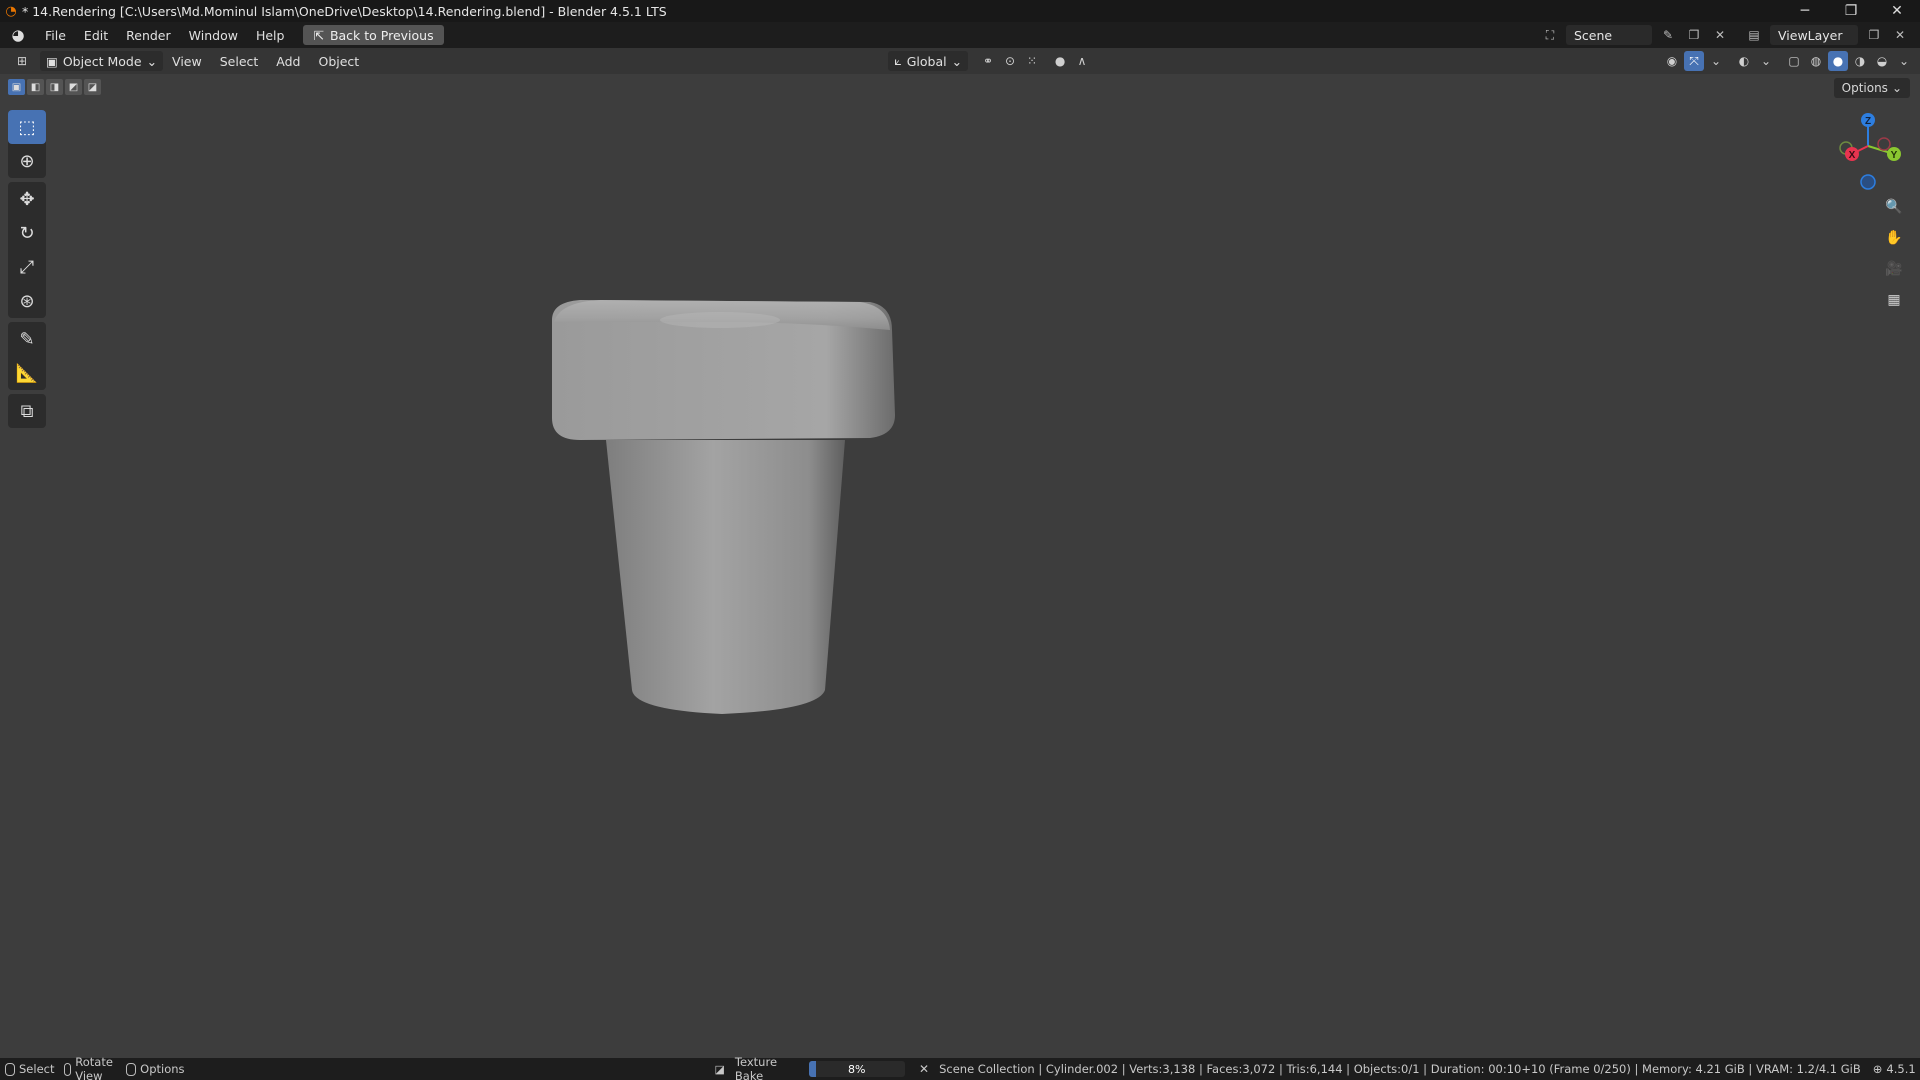 The height and width of the screenshot is (1080, 1920). I want to click on scene-browse-icon: ⛶, so click(1550, 35).